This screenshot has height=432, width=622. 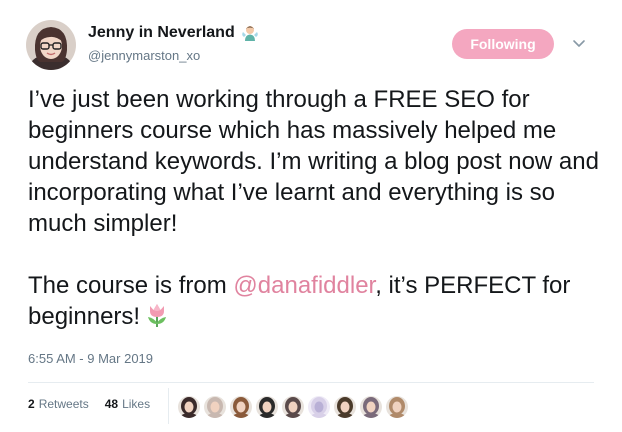 What do you see at coordinates (51, 45) in the screenshot?
I see `author-avatar` at bounding box center [51, 45].